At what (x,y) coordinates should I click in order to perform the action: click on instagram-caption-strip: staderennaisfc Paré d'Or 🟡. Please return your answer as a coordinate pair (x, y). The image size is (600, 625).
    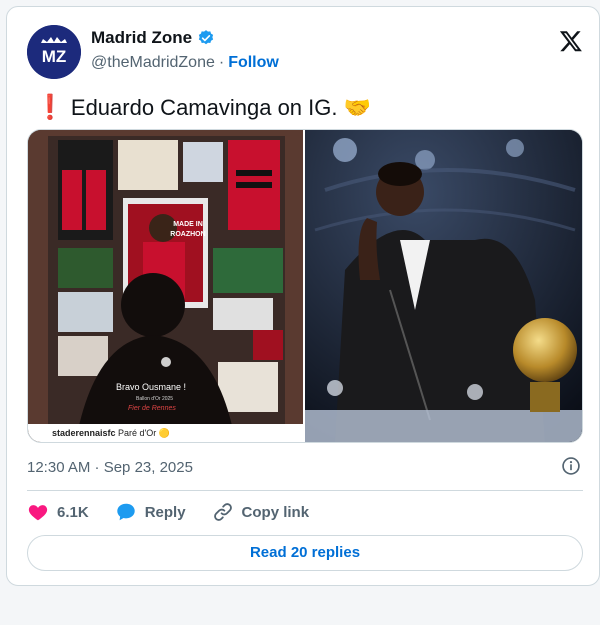
    Looking at the image, I should click on (165, 433).